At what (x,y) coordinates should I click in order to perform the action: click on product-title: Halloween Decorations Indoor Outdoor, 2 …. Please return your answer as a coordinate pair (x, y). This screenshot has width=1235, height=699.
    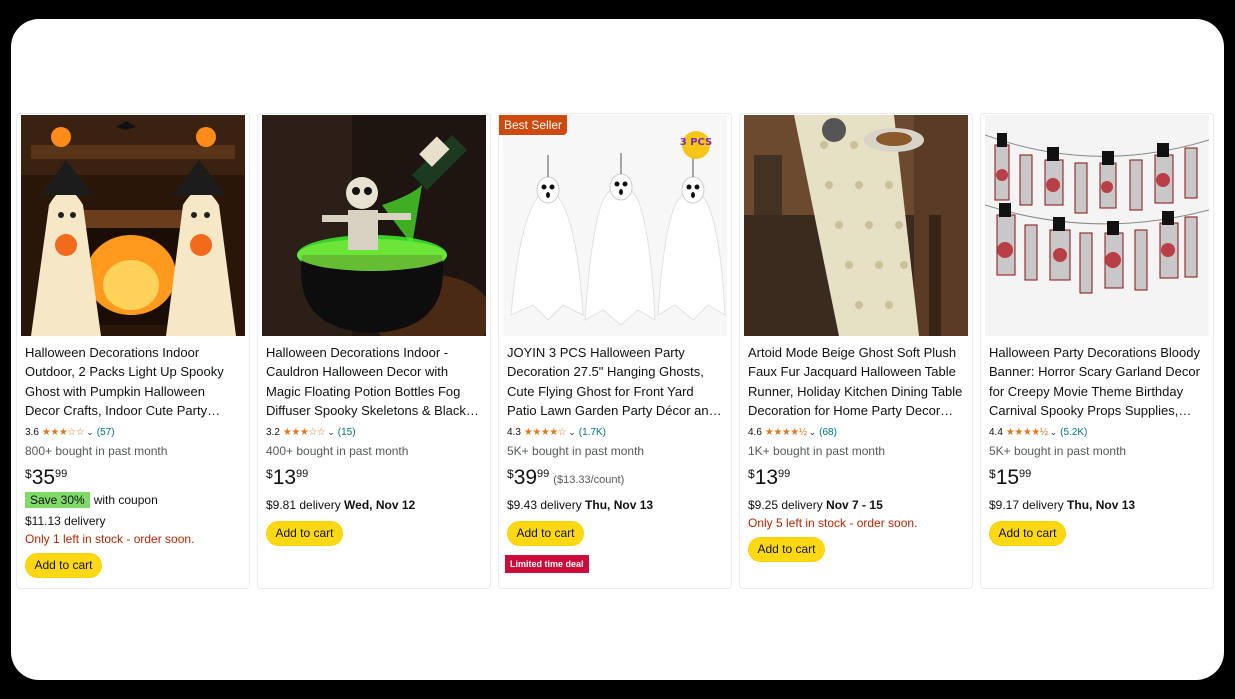
    Looking at the image, I should click on (134, 381).